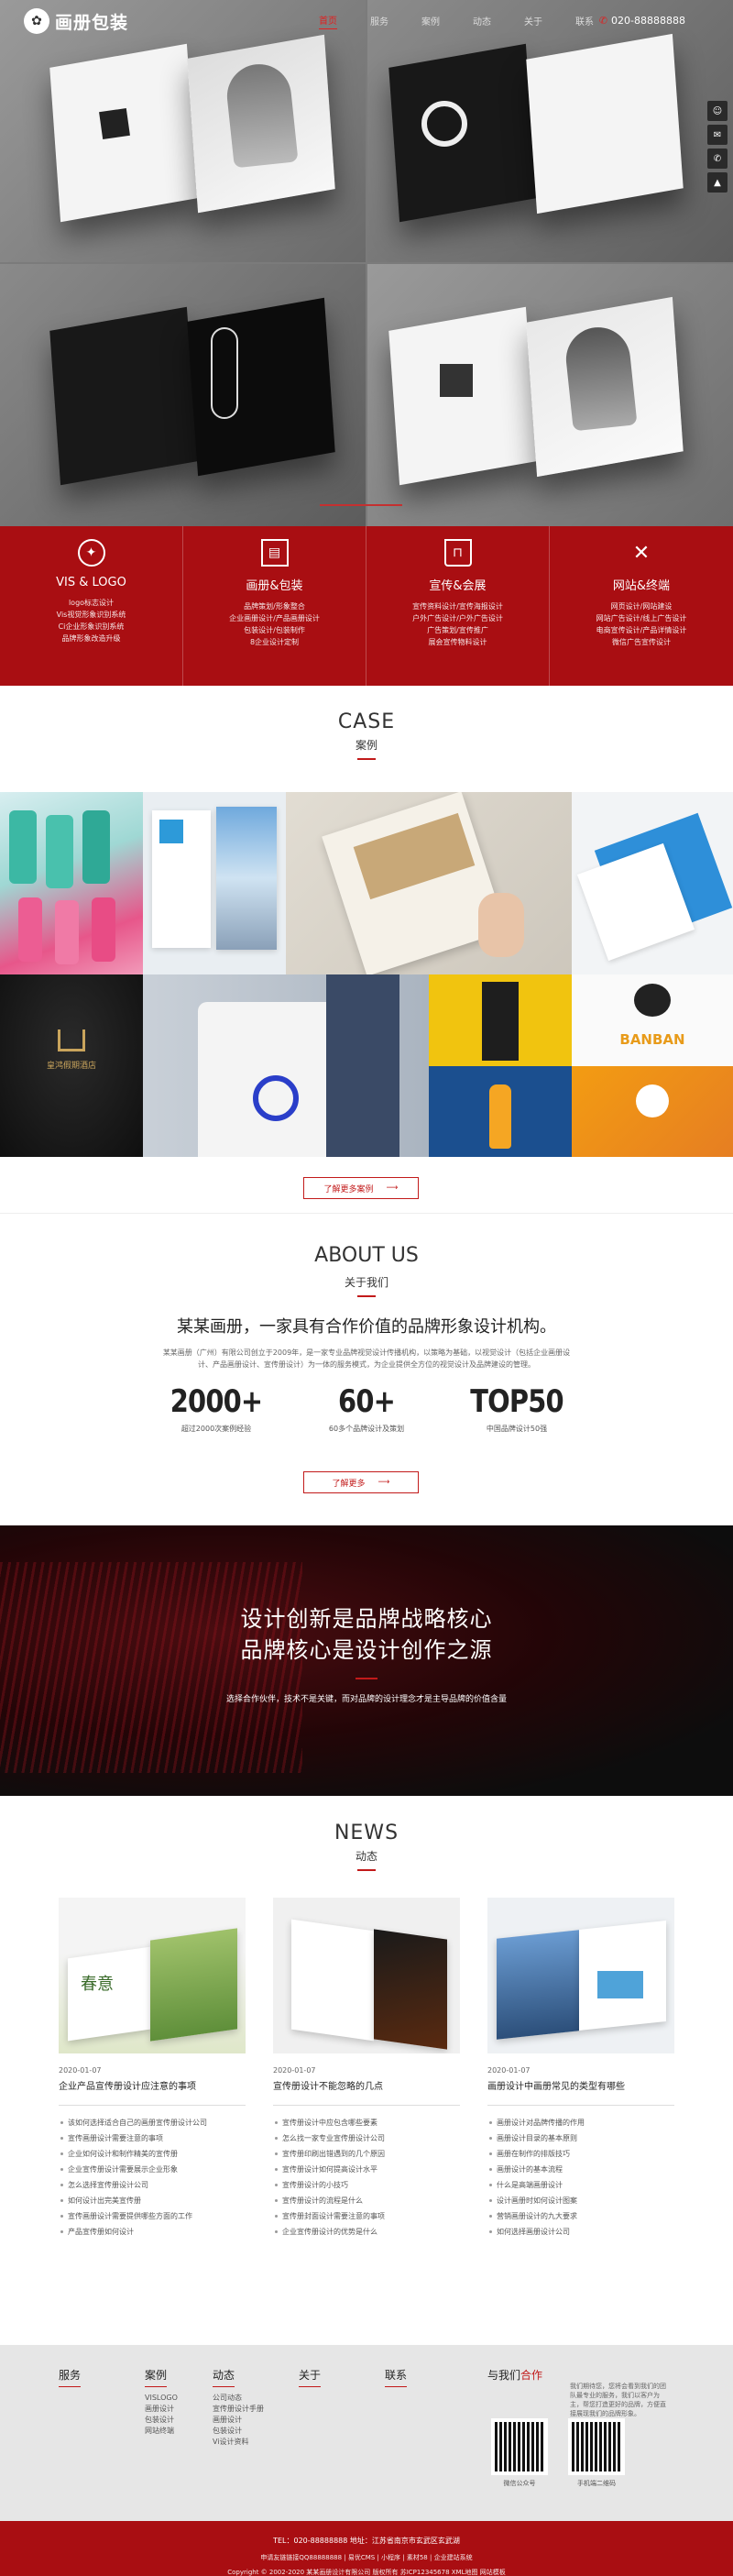 The image size is (733, 2576). I want to click on news-list-item: 该如何选择适合自己的画册宣传册设计公司, so click(152, 2122).